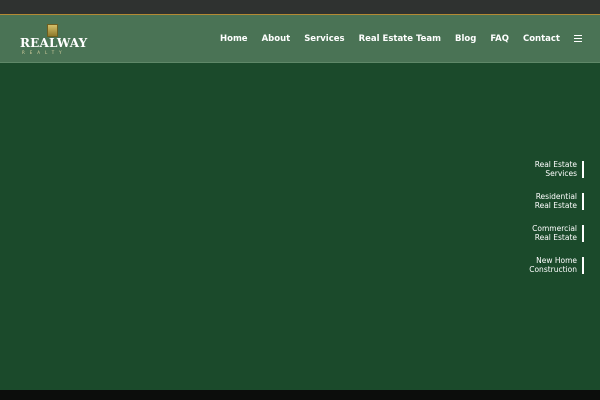 This screenshot has width=600, height=400. What do you see at coordinates (324, 39) in the screenshot?
I see `nav-services: Services` at bounding box center [324, 39].